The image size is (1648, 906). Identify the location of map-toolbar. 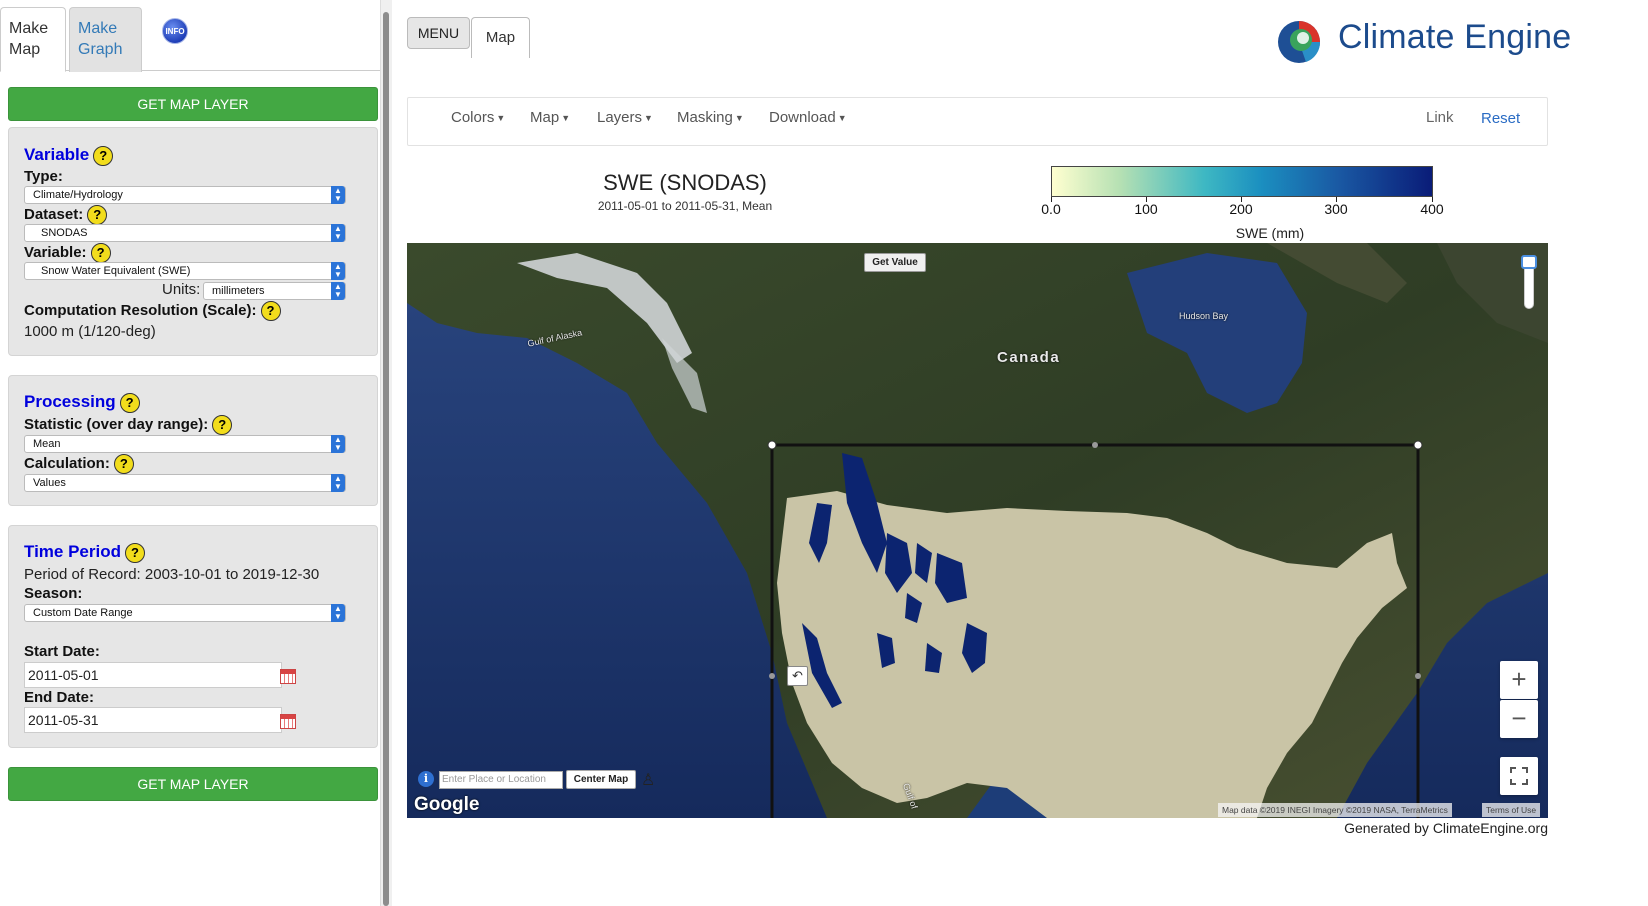
(977, 121).